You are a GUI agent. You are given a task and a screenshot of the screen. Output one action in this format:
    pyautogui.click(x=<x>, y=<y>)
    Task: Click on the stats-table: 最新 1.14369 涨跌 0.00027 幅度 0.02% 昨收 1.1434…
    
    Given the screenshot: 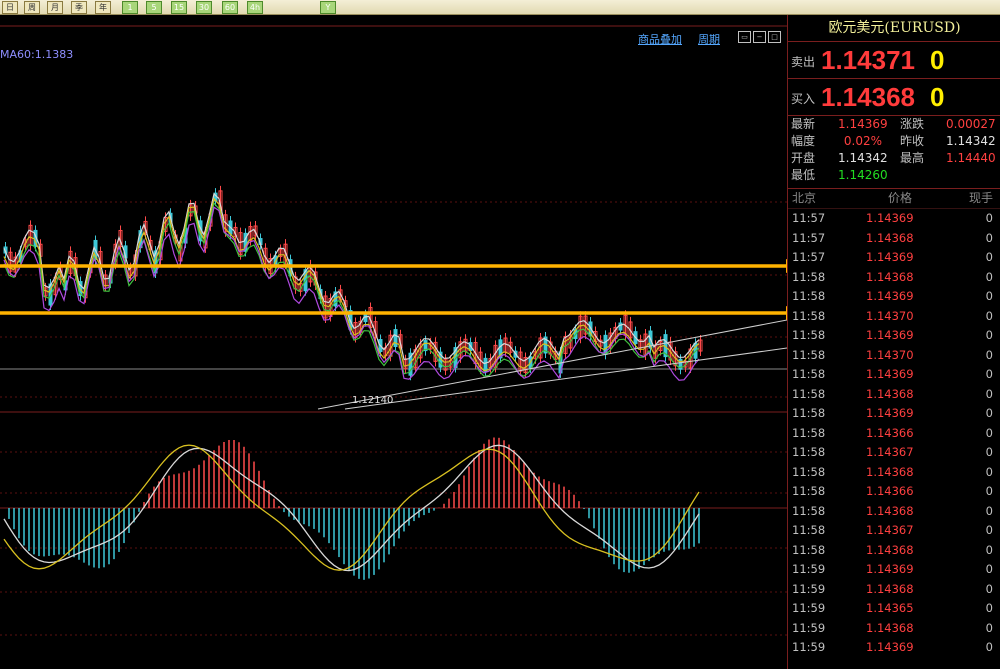 What is the action you would take?
    pyautogui.click(x=894, y=152)
    